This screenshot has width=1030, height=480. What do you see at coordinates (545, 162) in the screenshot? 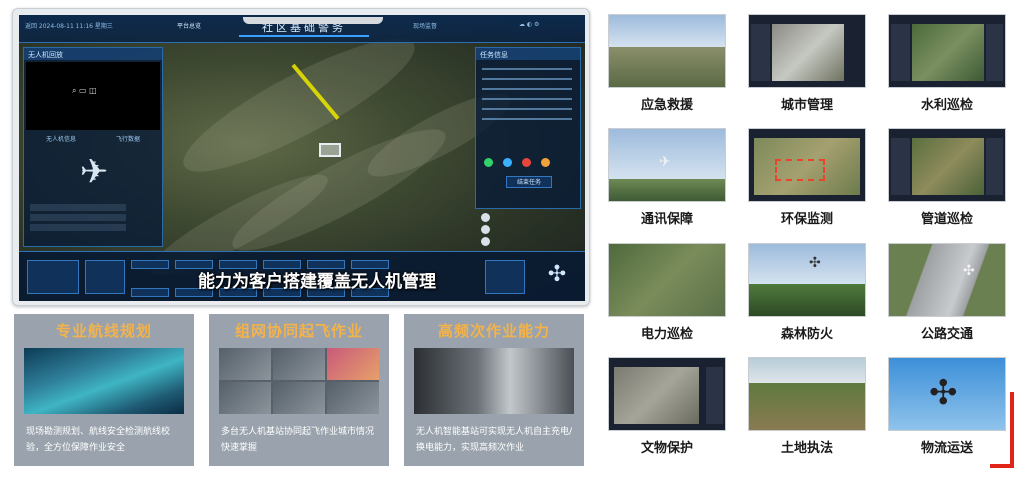
I see `status-dot-orange` at bounding box center [545, 162].